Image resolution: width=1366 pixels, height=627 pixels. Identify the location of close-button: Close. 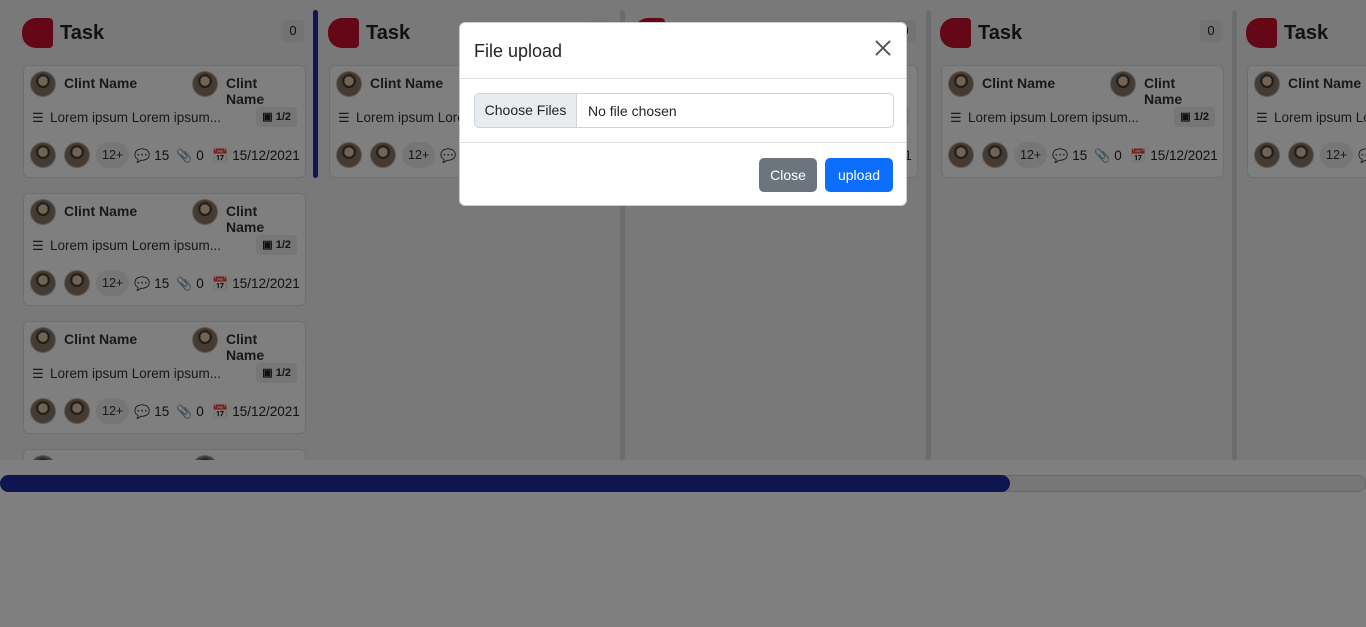
(788, 175).